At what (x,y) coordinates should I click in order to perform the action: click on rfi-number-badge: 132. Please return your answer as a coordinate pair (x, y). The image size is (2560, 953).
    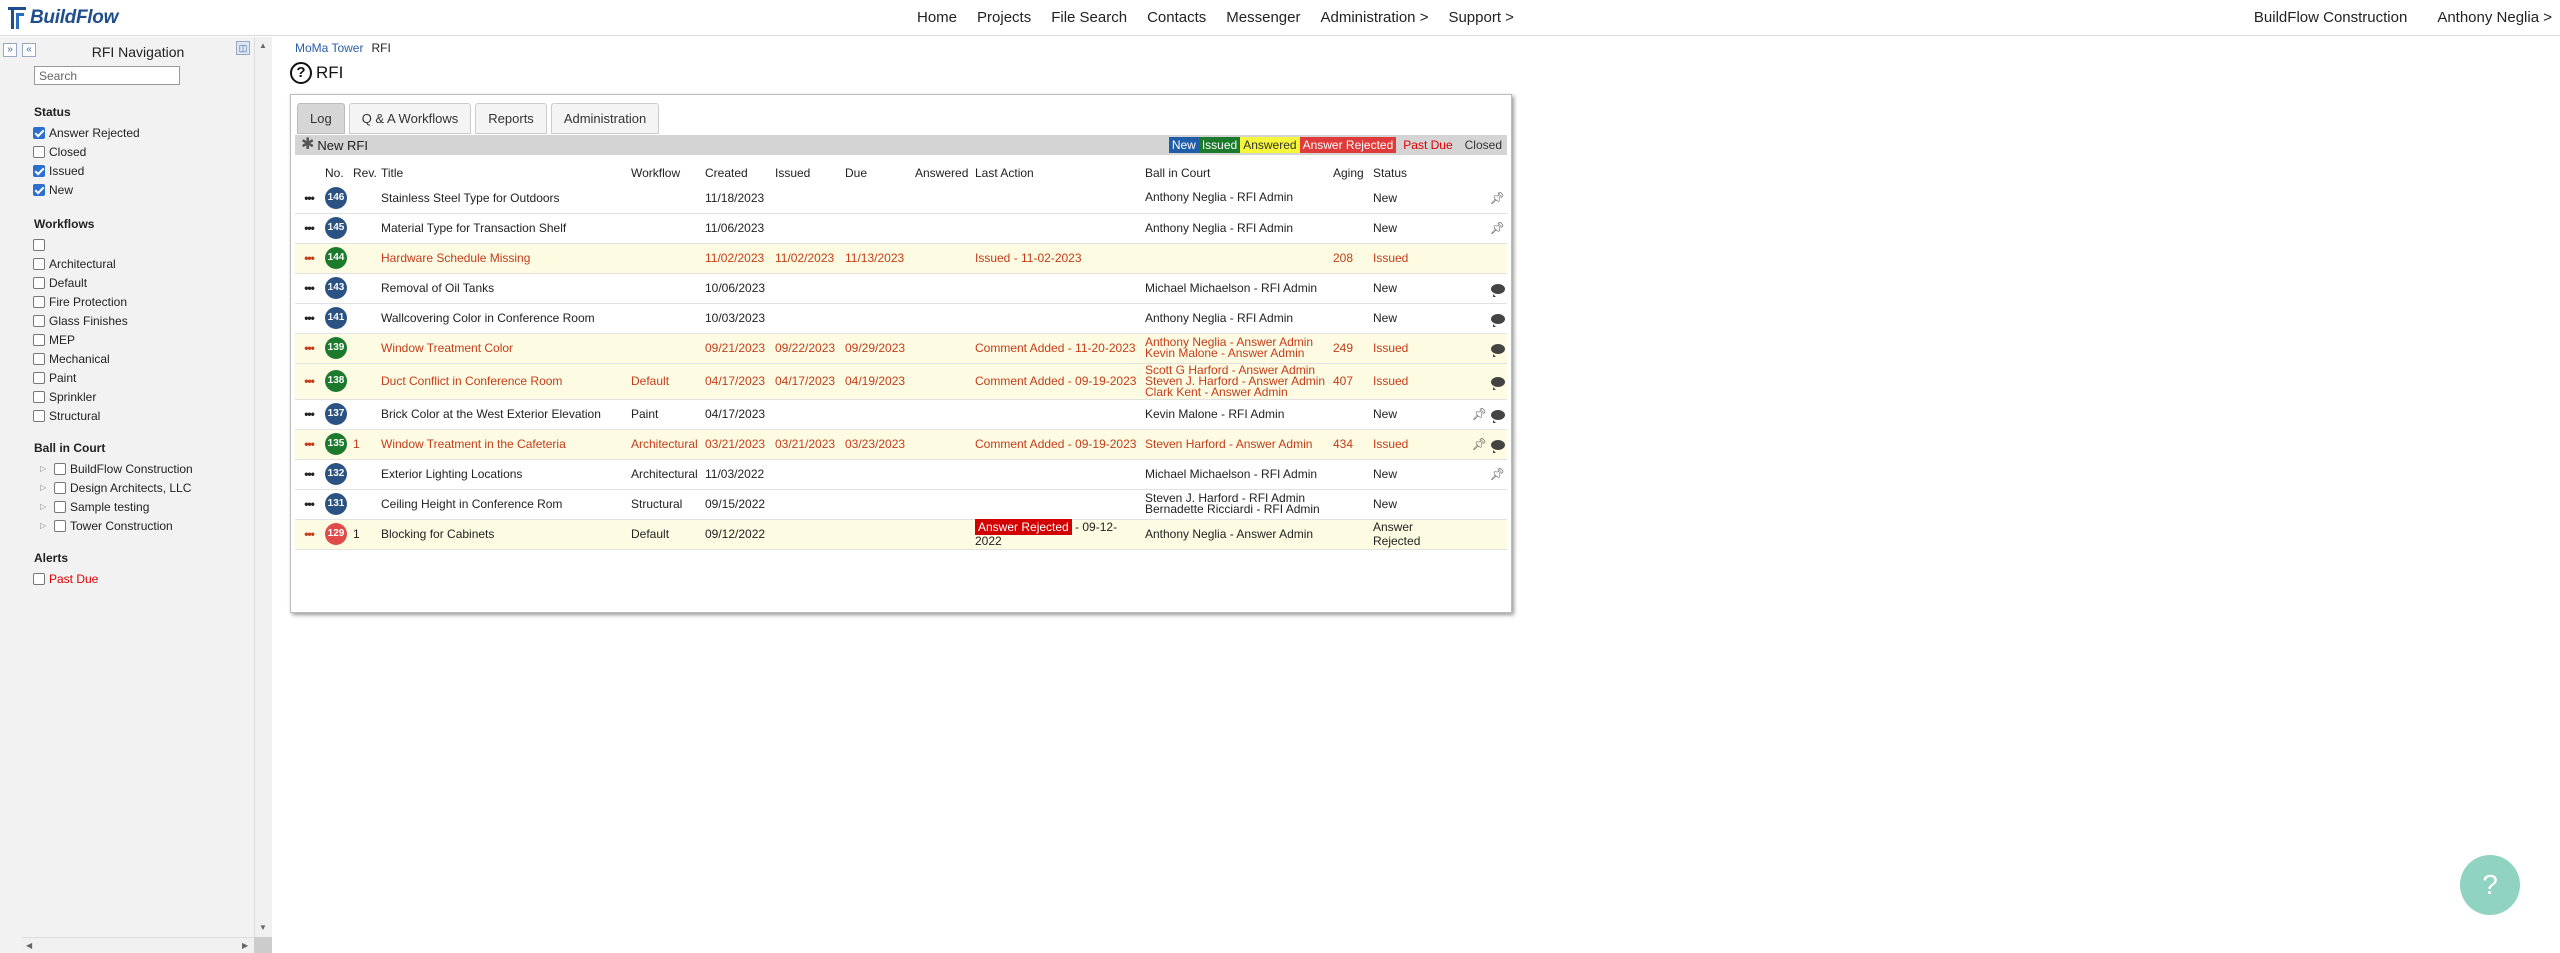
    Looking at the image, I should click on (336, 474).